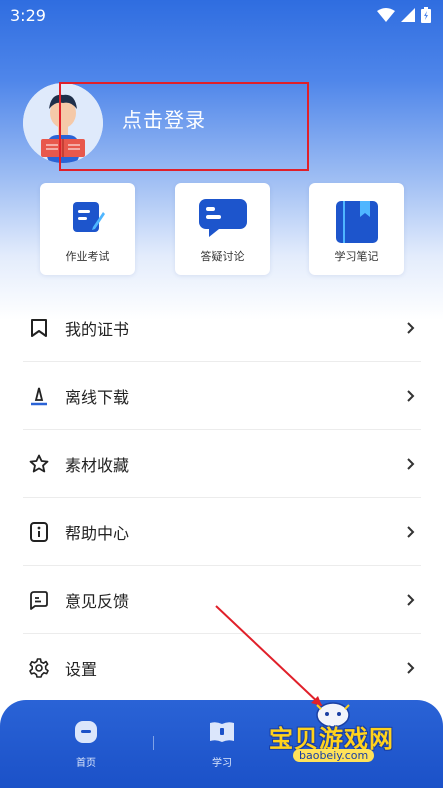  I want to click on wifi-icon, so click(386, 15).